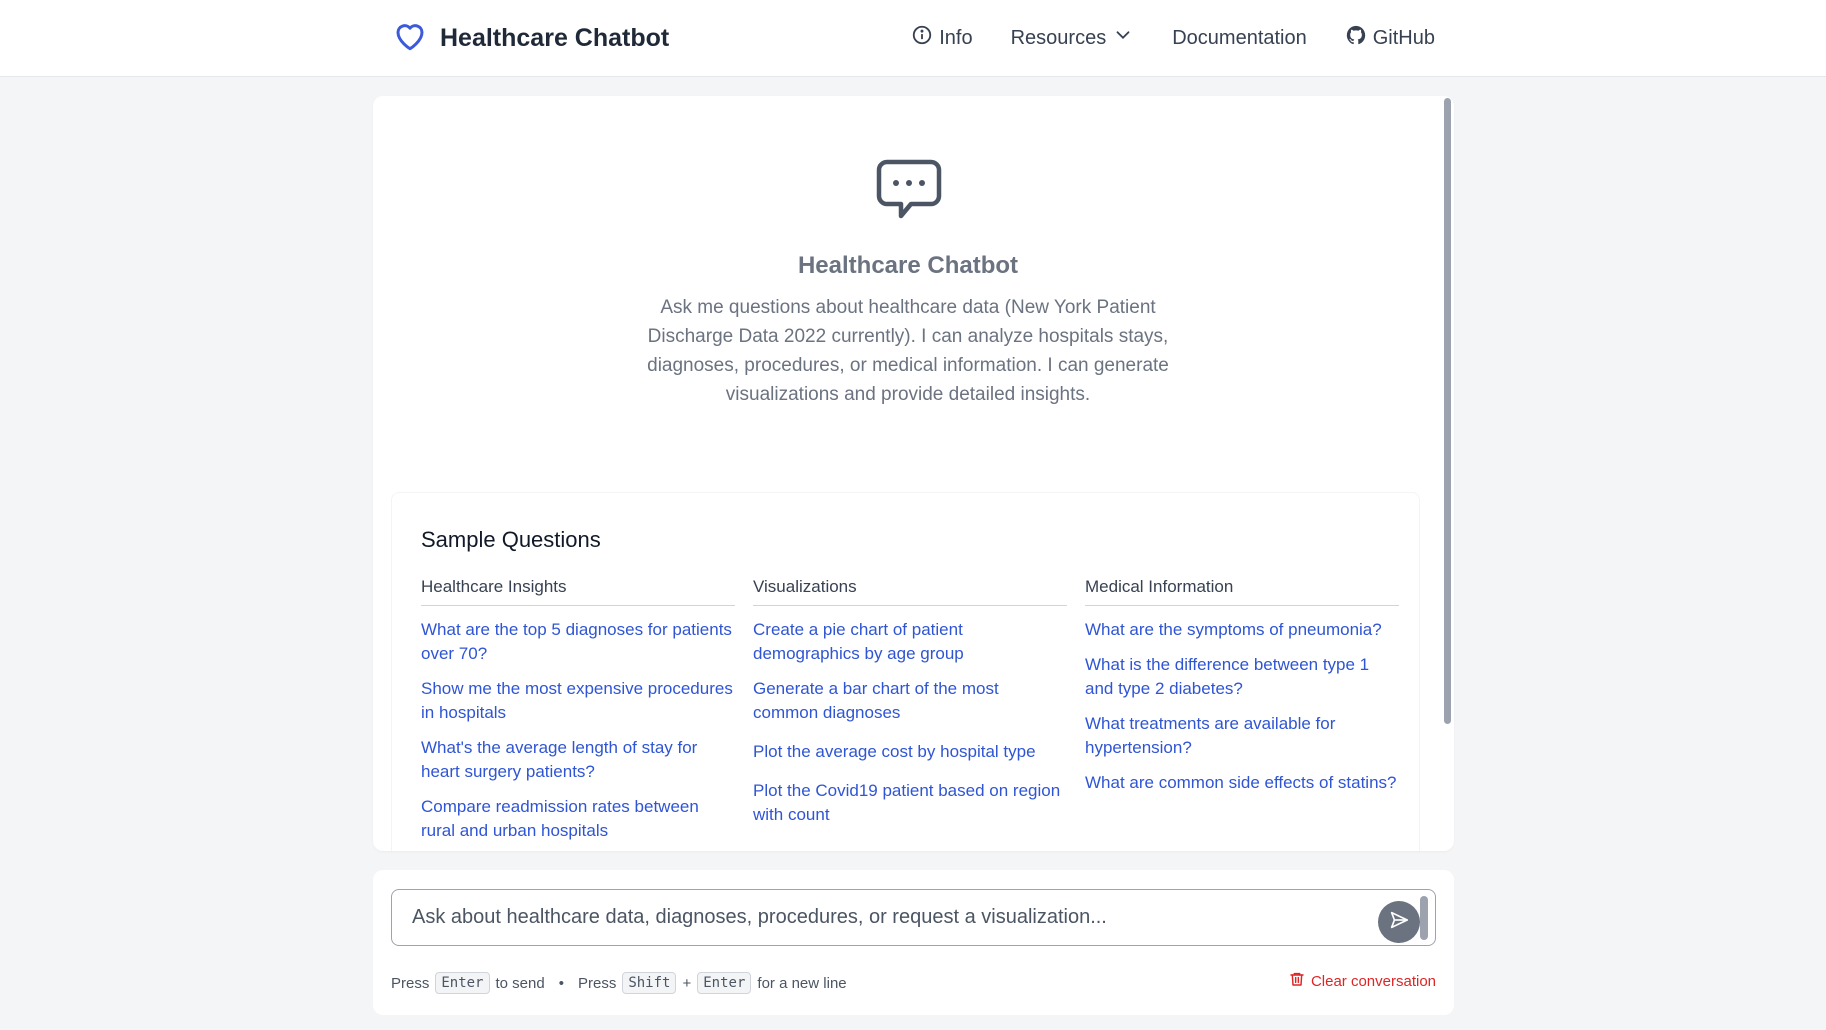 This screenshot has width=1826, height=1030. I want to click on trash-icon, so click(1297, 981).